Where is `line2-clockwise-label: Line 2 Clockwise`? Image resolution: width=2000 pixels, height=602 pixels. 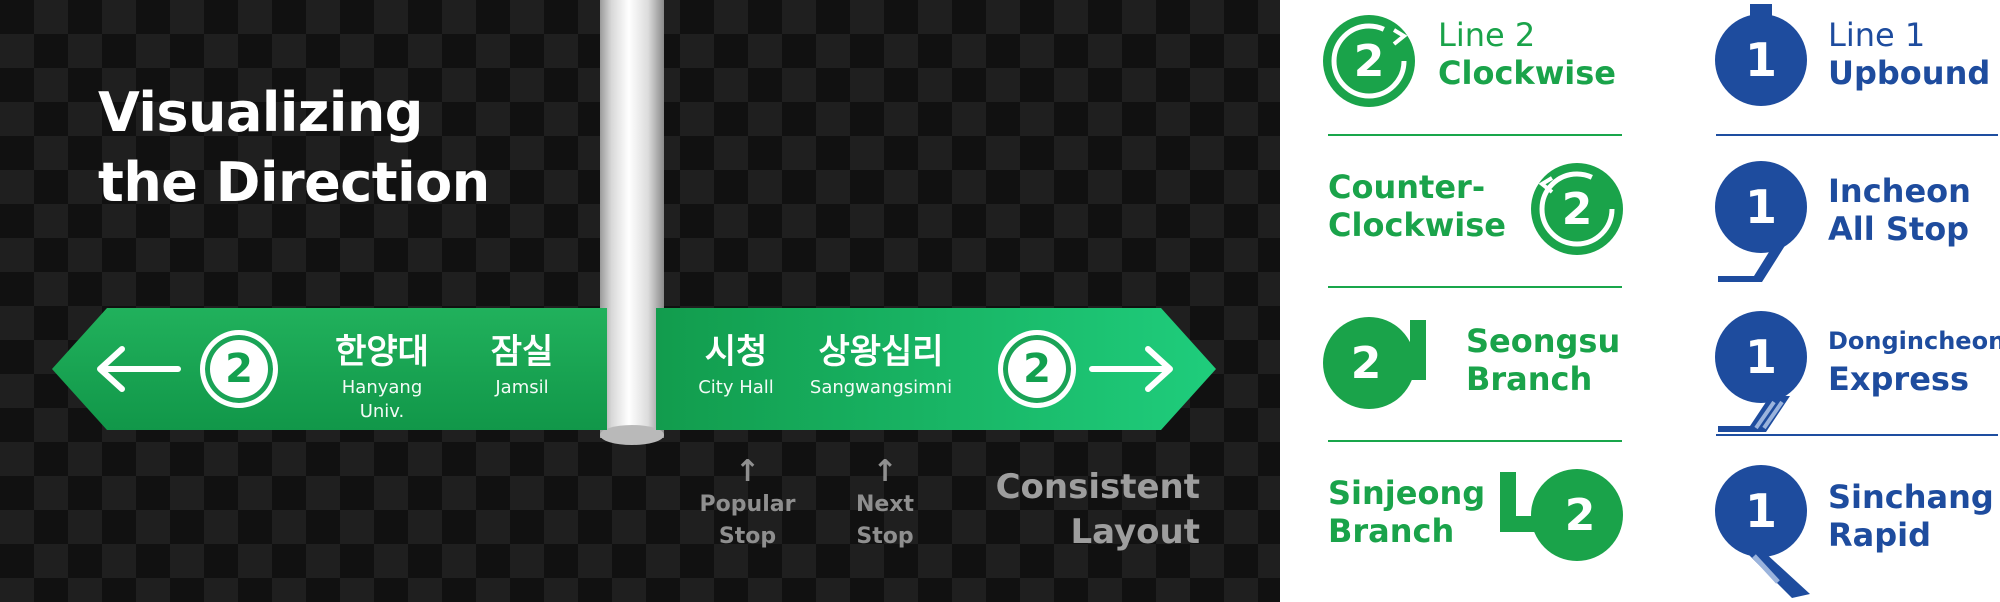 line2-clockwise-label: Line 2 Clockwise is located at coordinates (1527, 54).